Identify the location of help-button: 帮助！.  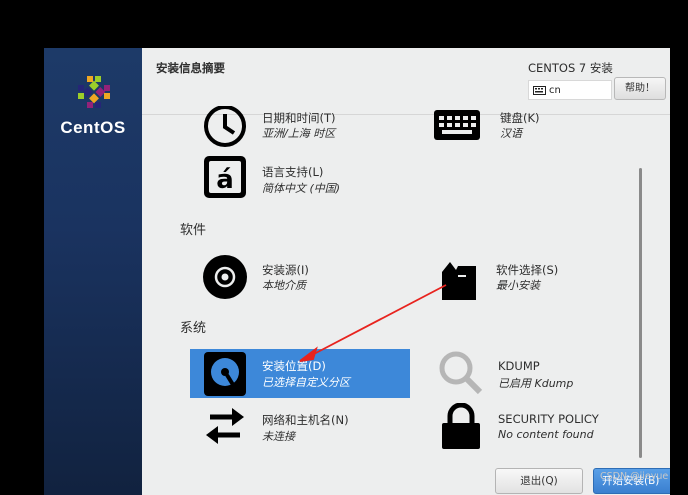
(640, 88).